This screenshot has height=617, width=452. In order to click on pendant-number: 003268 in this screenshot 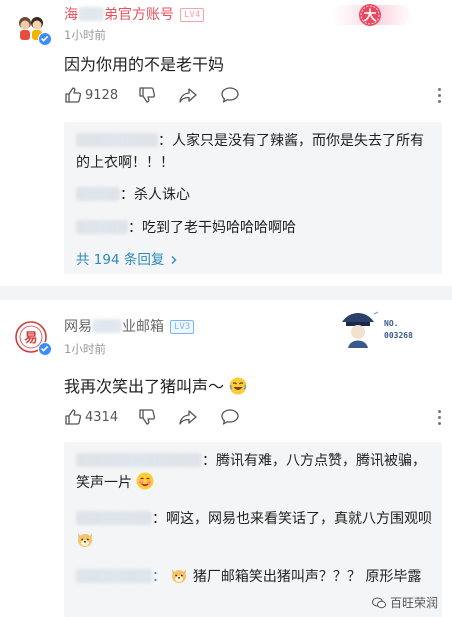, I will do `click(398, 335)`.